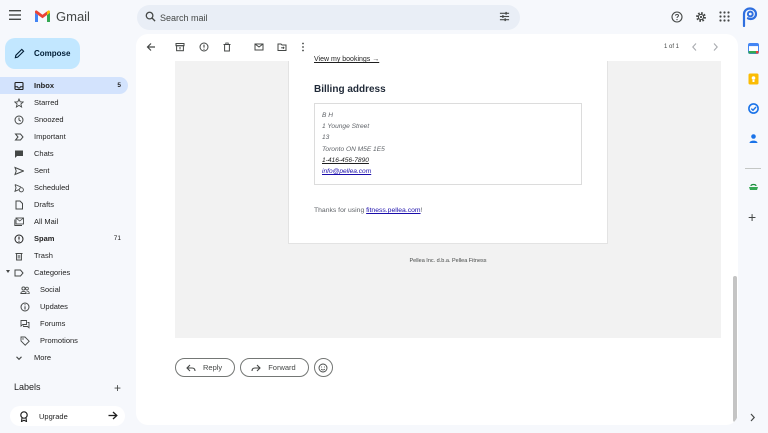  I want to click on calendar-icon, so click(753, 48).